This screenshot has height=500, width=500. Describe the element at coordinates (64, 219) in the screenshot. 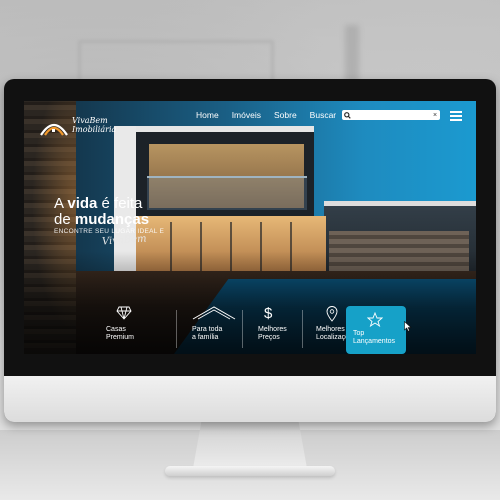

I see `title-line2-pre: de` at that location.